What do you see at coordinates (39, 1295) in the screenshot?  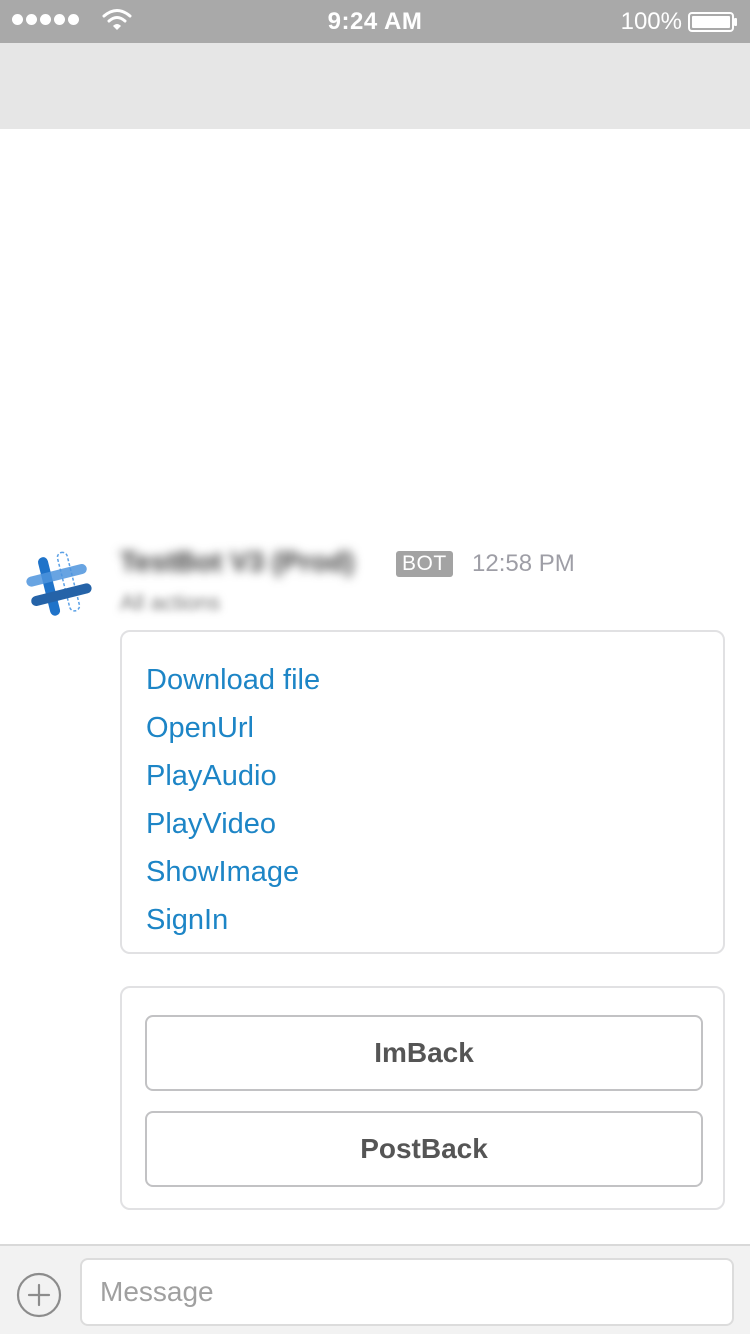 I see `plus-circle-icon` at bounding box center [39, 1295].